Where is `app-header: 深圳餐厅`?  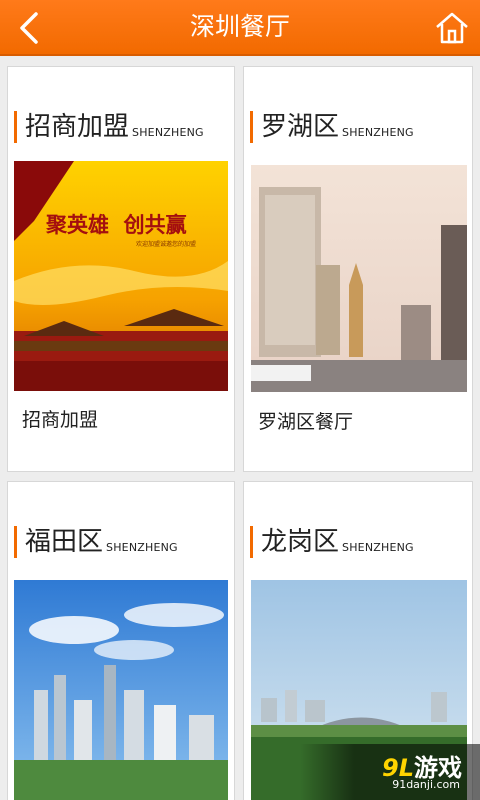 app-header: 深圳餐厅 is located at coordinates (240, 28).